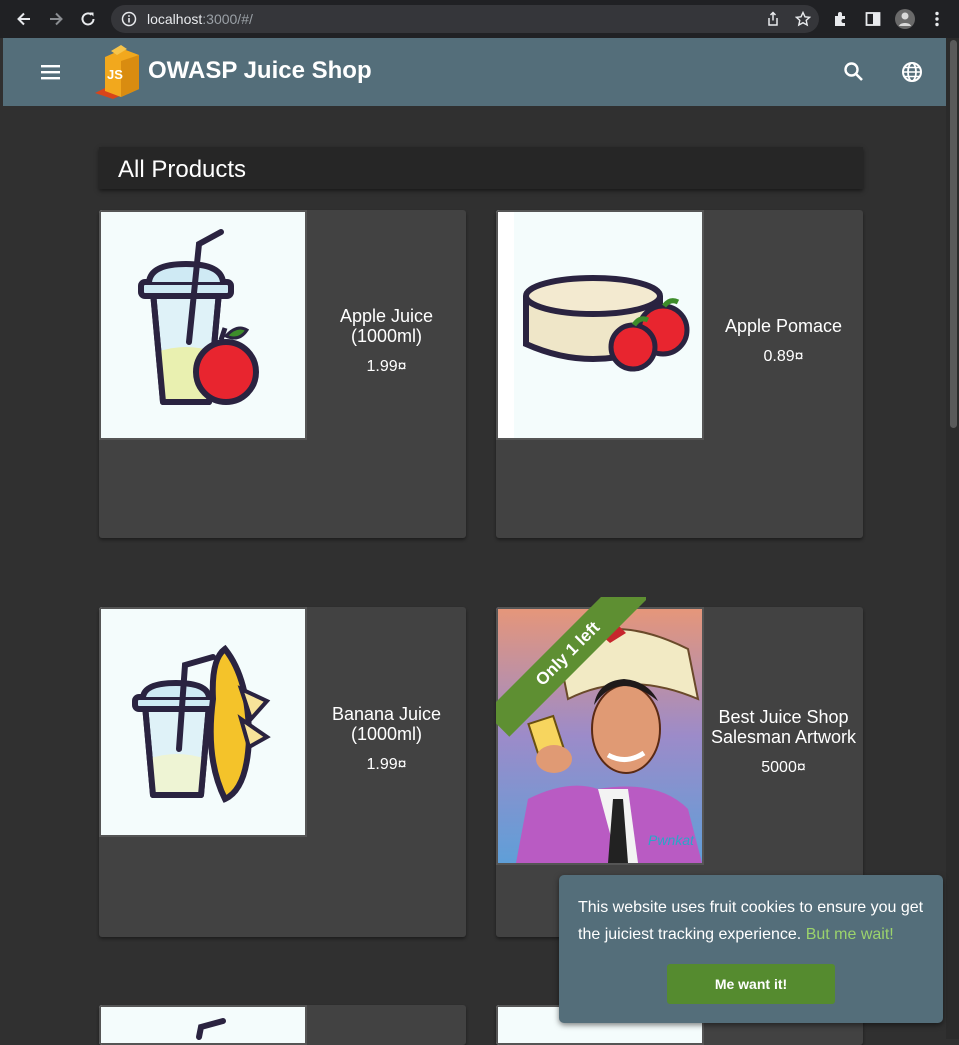 The image size is (959, 1045). I want to click on profile-avatar, so click(905, 19).